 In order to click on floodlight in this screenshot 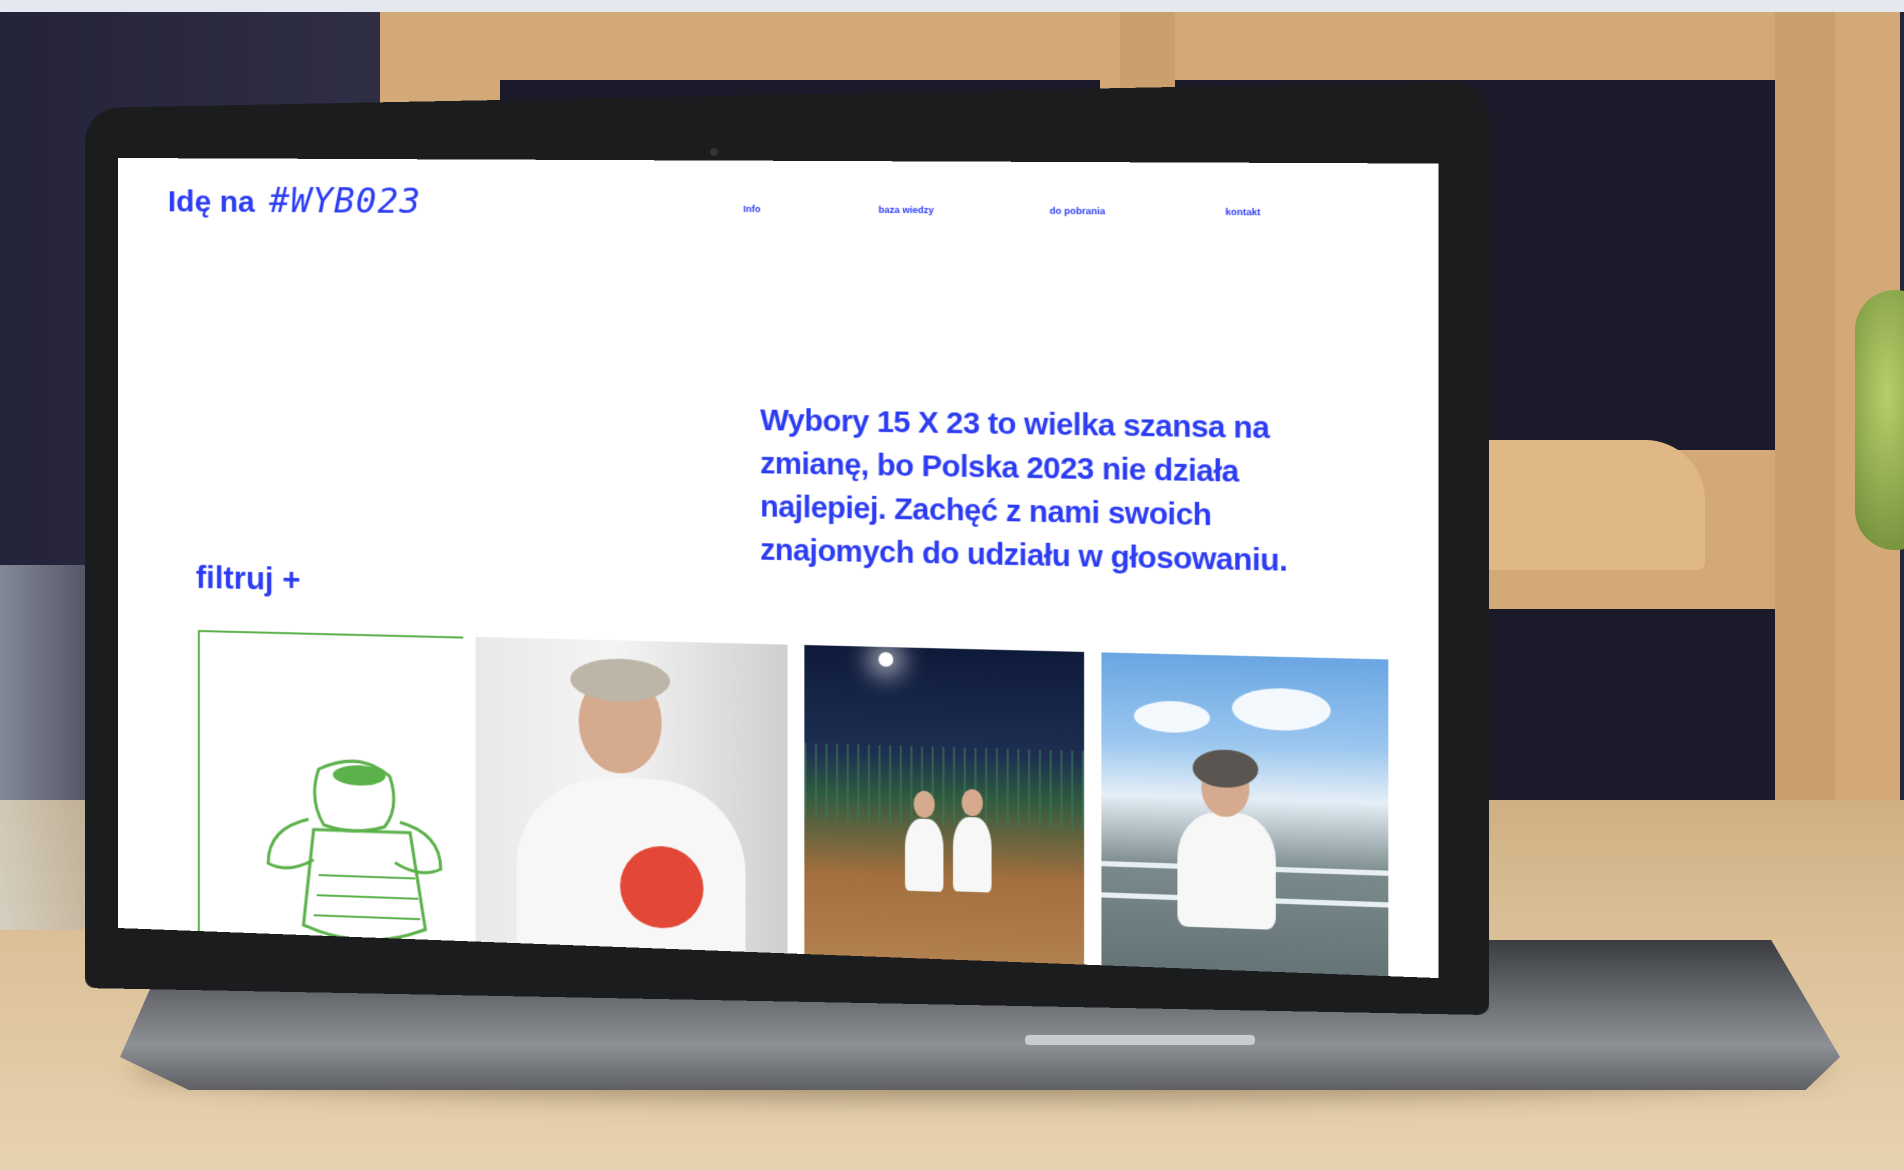, I will do `click(886, 659)`.